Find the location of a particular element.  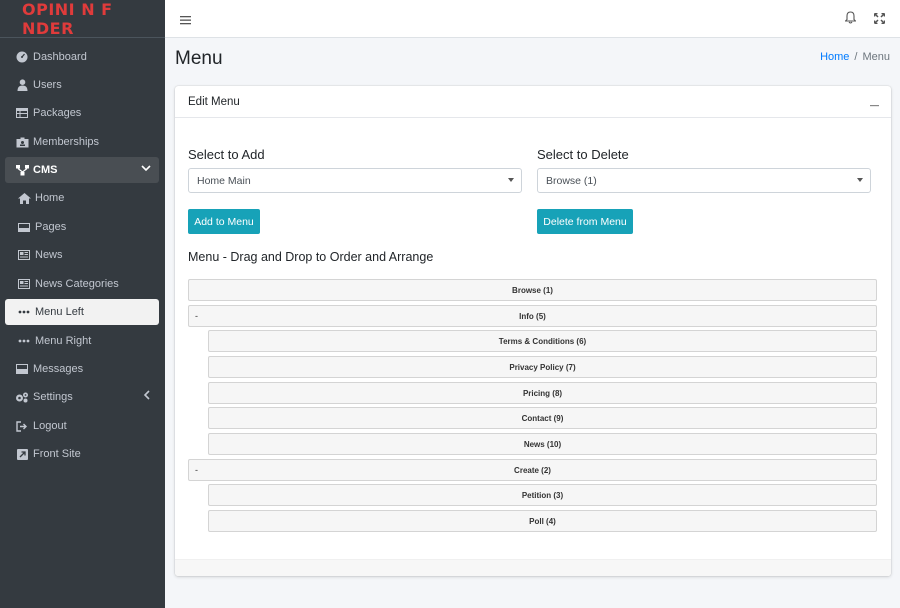

sidebar-item-menu-right: Menu Right is located at coordinates (82, 341).